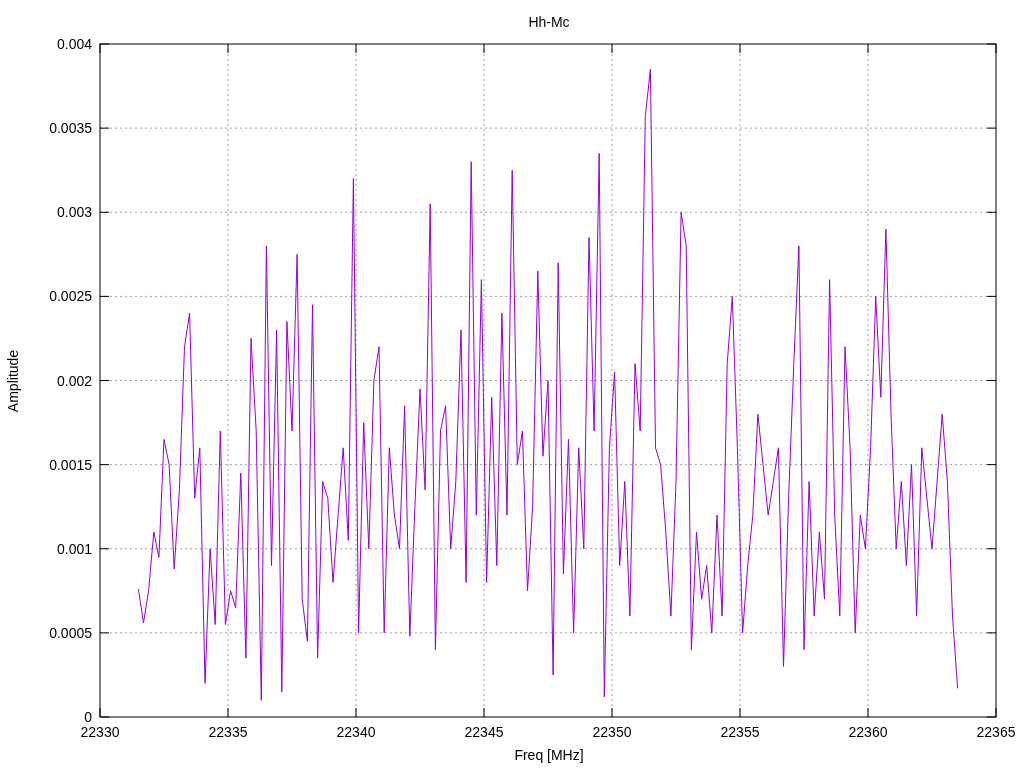 This screenshot has width=1024, height=768. I want to click on tick-label: 0.0035, so click(70, 128).